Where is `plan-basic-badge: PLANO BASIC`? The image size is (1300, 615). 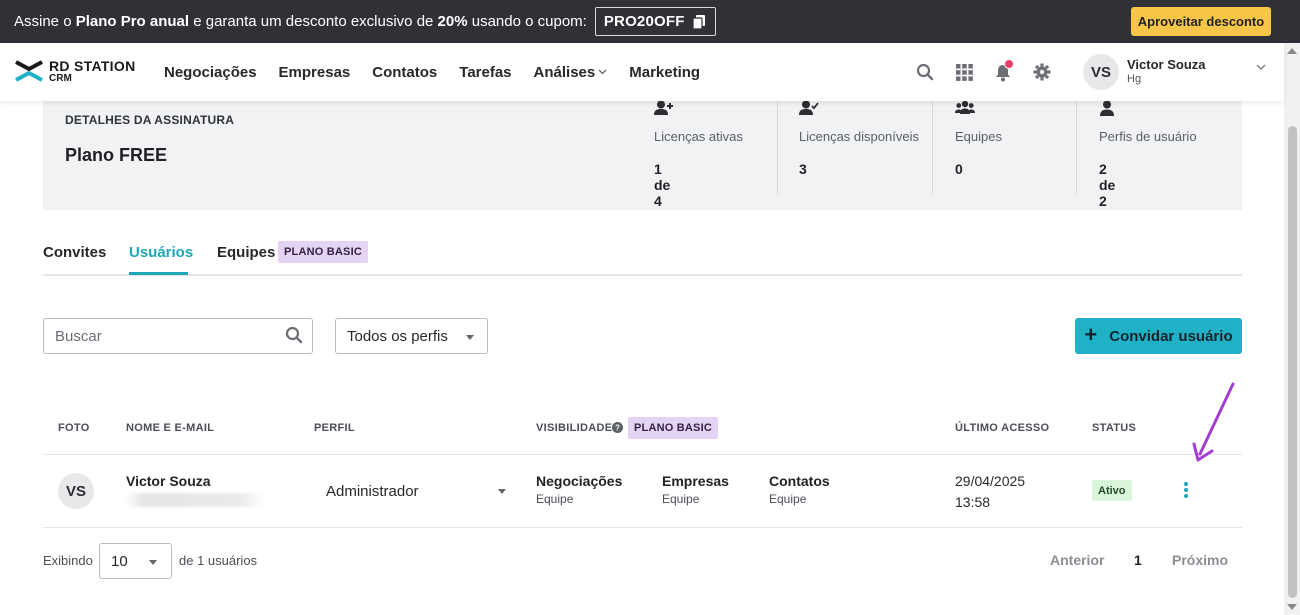 plan-basic-badge: PLANO BASIC is located at coordinates (323, 252).